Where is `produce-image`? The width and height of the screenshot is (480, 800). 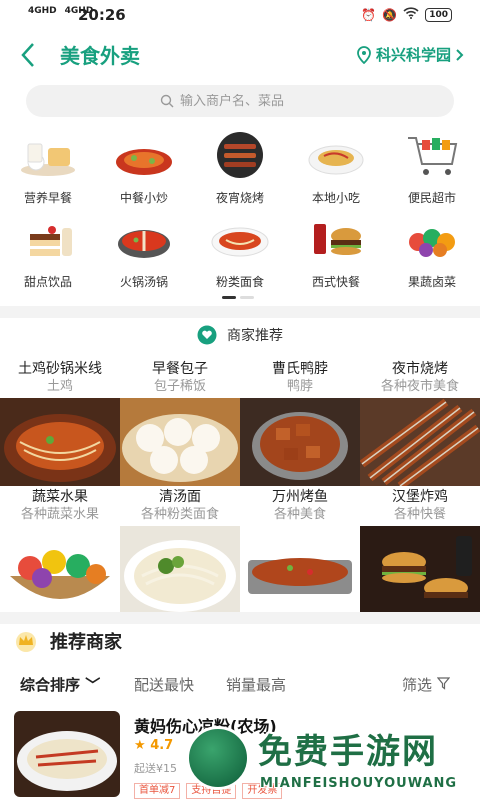 produce-image is located at coordinates (432, 239).